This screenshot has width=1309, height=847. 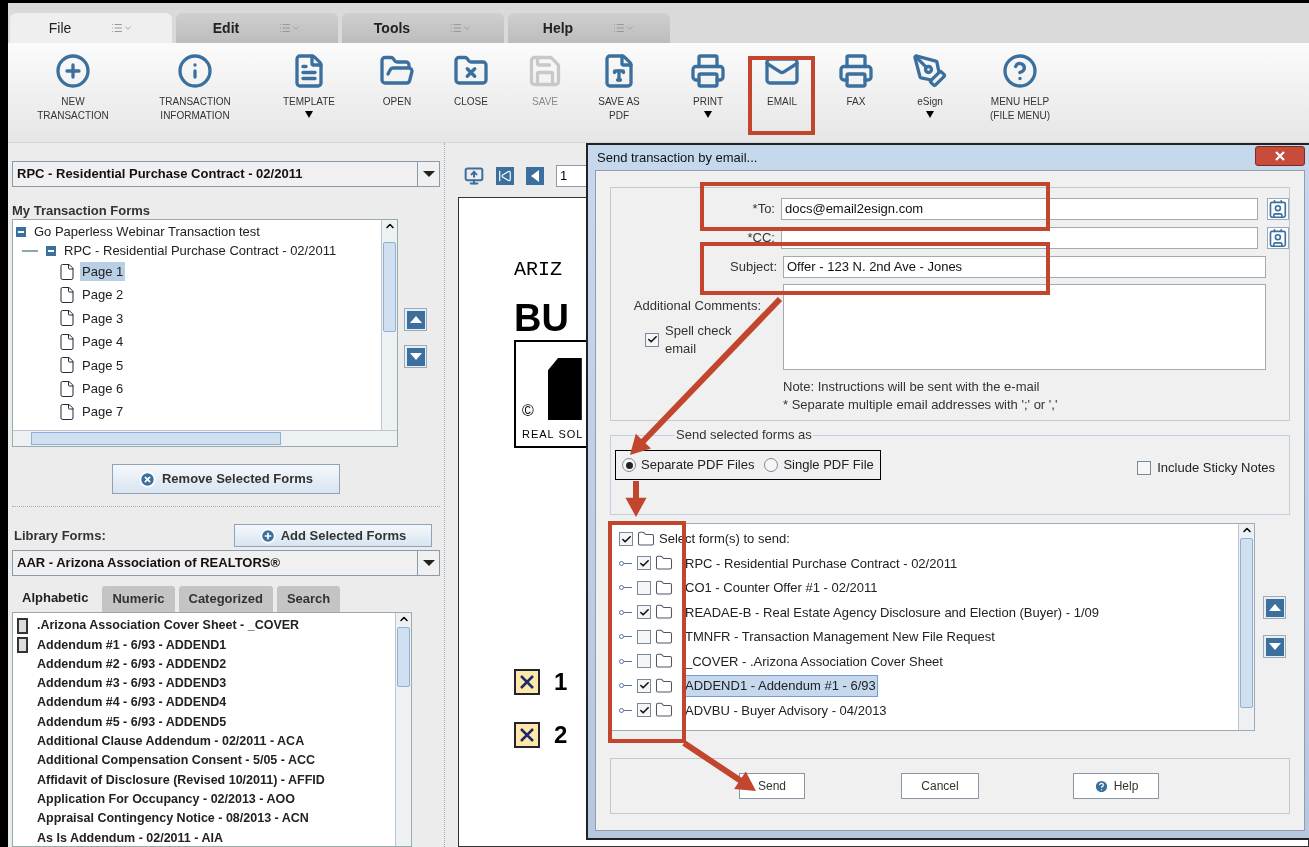 What do you see at coordinates (782, 81) in the screenshot?
I see `toolbar-button: EMAIL` at bounding box center [782, 81].